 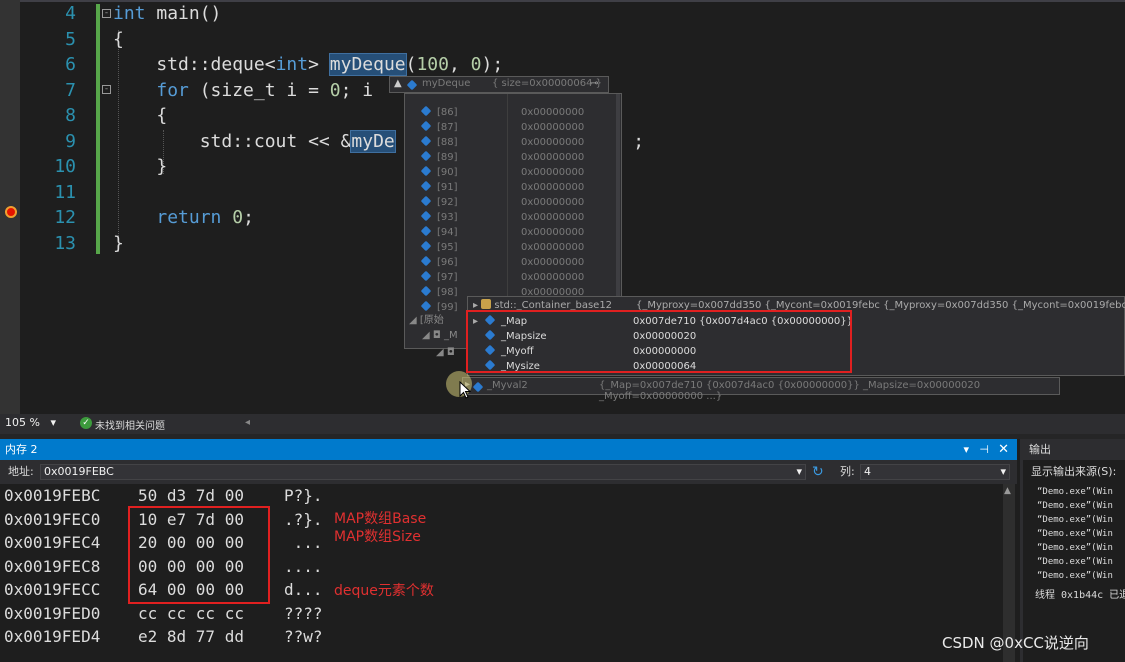 I want to click on memory-bytes: 50 d3 7d 00, so click(x=191, y=495).